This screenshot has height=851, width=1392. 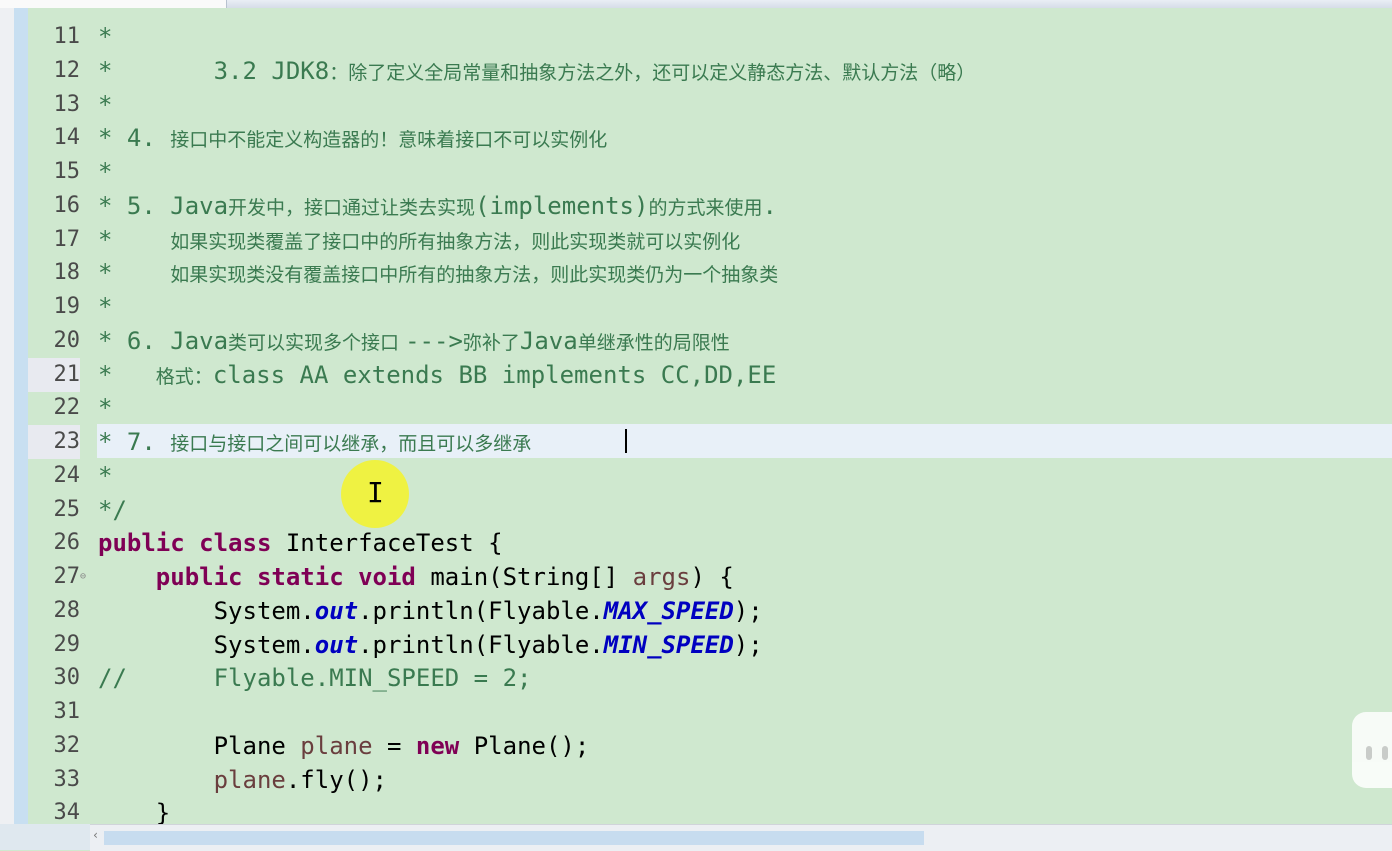 What do you see at coordinates (85, 577) in the screenshot?
I see `collapse-icon: ⊖` at bounding box center [85, 577].